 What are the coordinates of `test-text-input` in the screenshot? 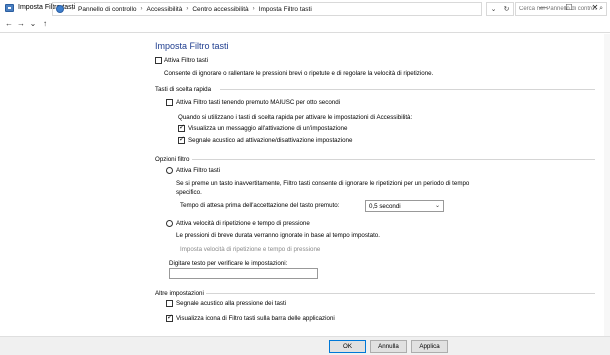 It's located at (243, 273).